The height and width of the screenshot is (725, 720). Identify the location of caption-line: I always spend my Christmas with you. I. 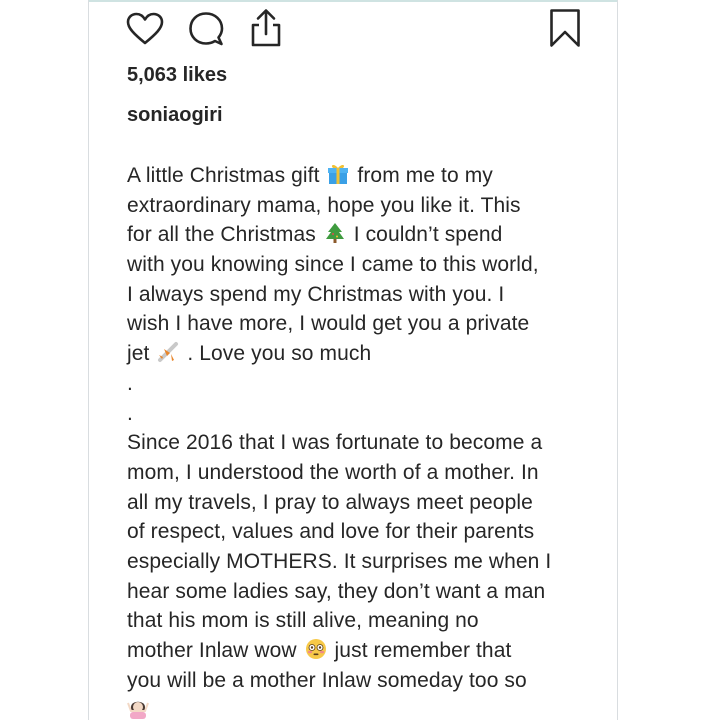
(316, 294).